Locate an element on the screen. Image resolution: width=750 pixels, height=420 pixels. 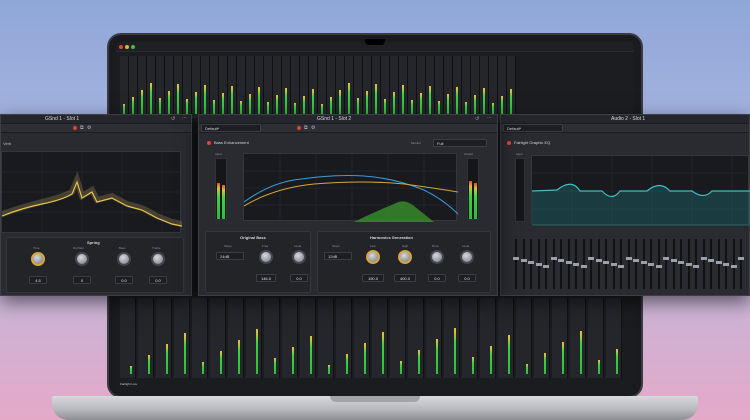
reverb-panel-header: GSnd 1 - Slot 1 ↺ ⋯ is located at coordinates (96, 119).